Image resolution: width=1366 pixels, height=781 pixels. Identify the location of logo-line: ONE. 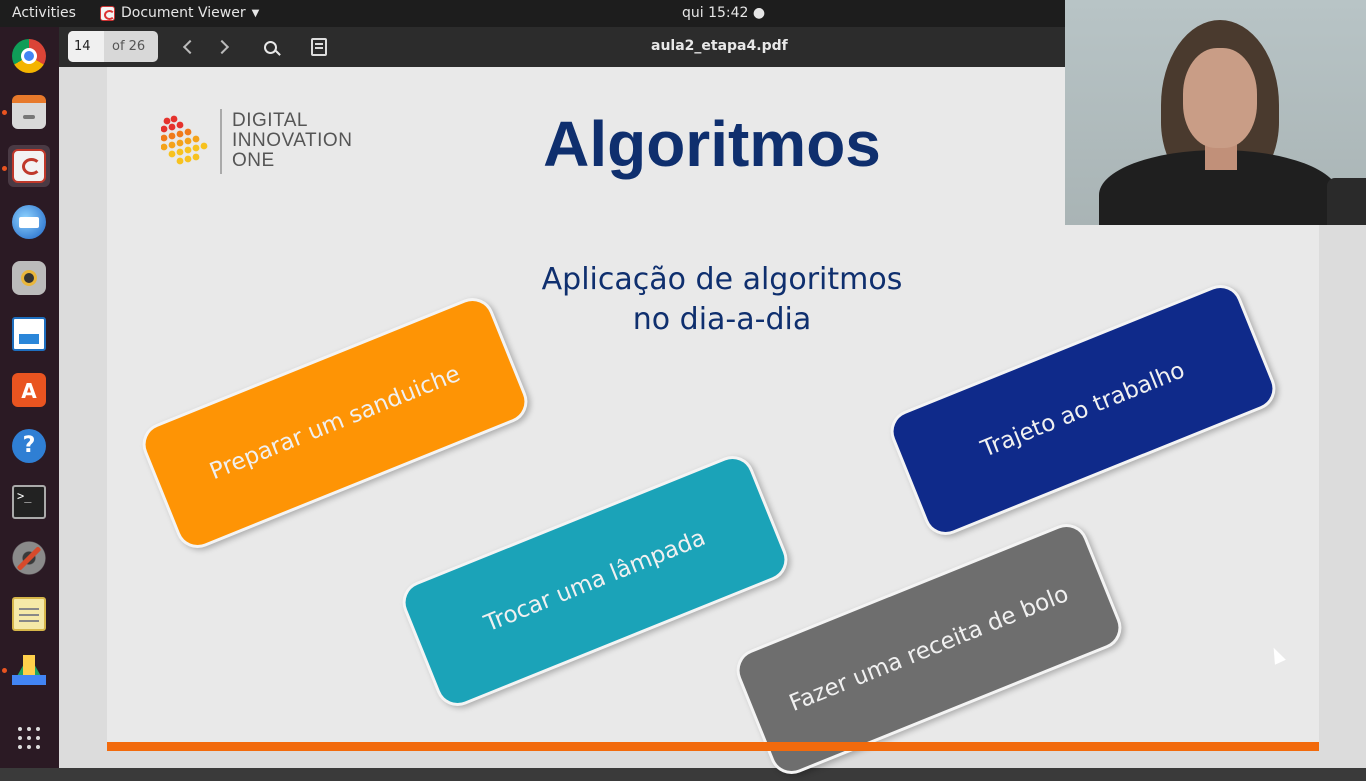
(253, 160).